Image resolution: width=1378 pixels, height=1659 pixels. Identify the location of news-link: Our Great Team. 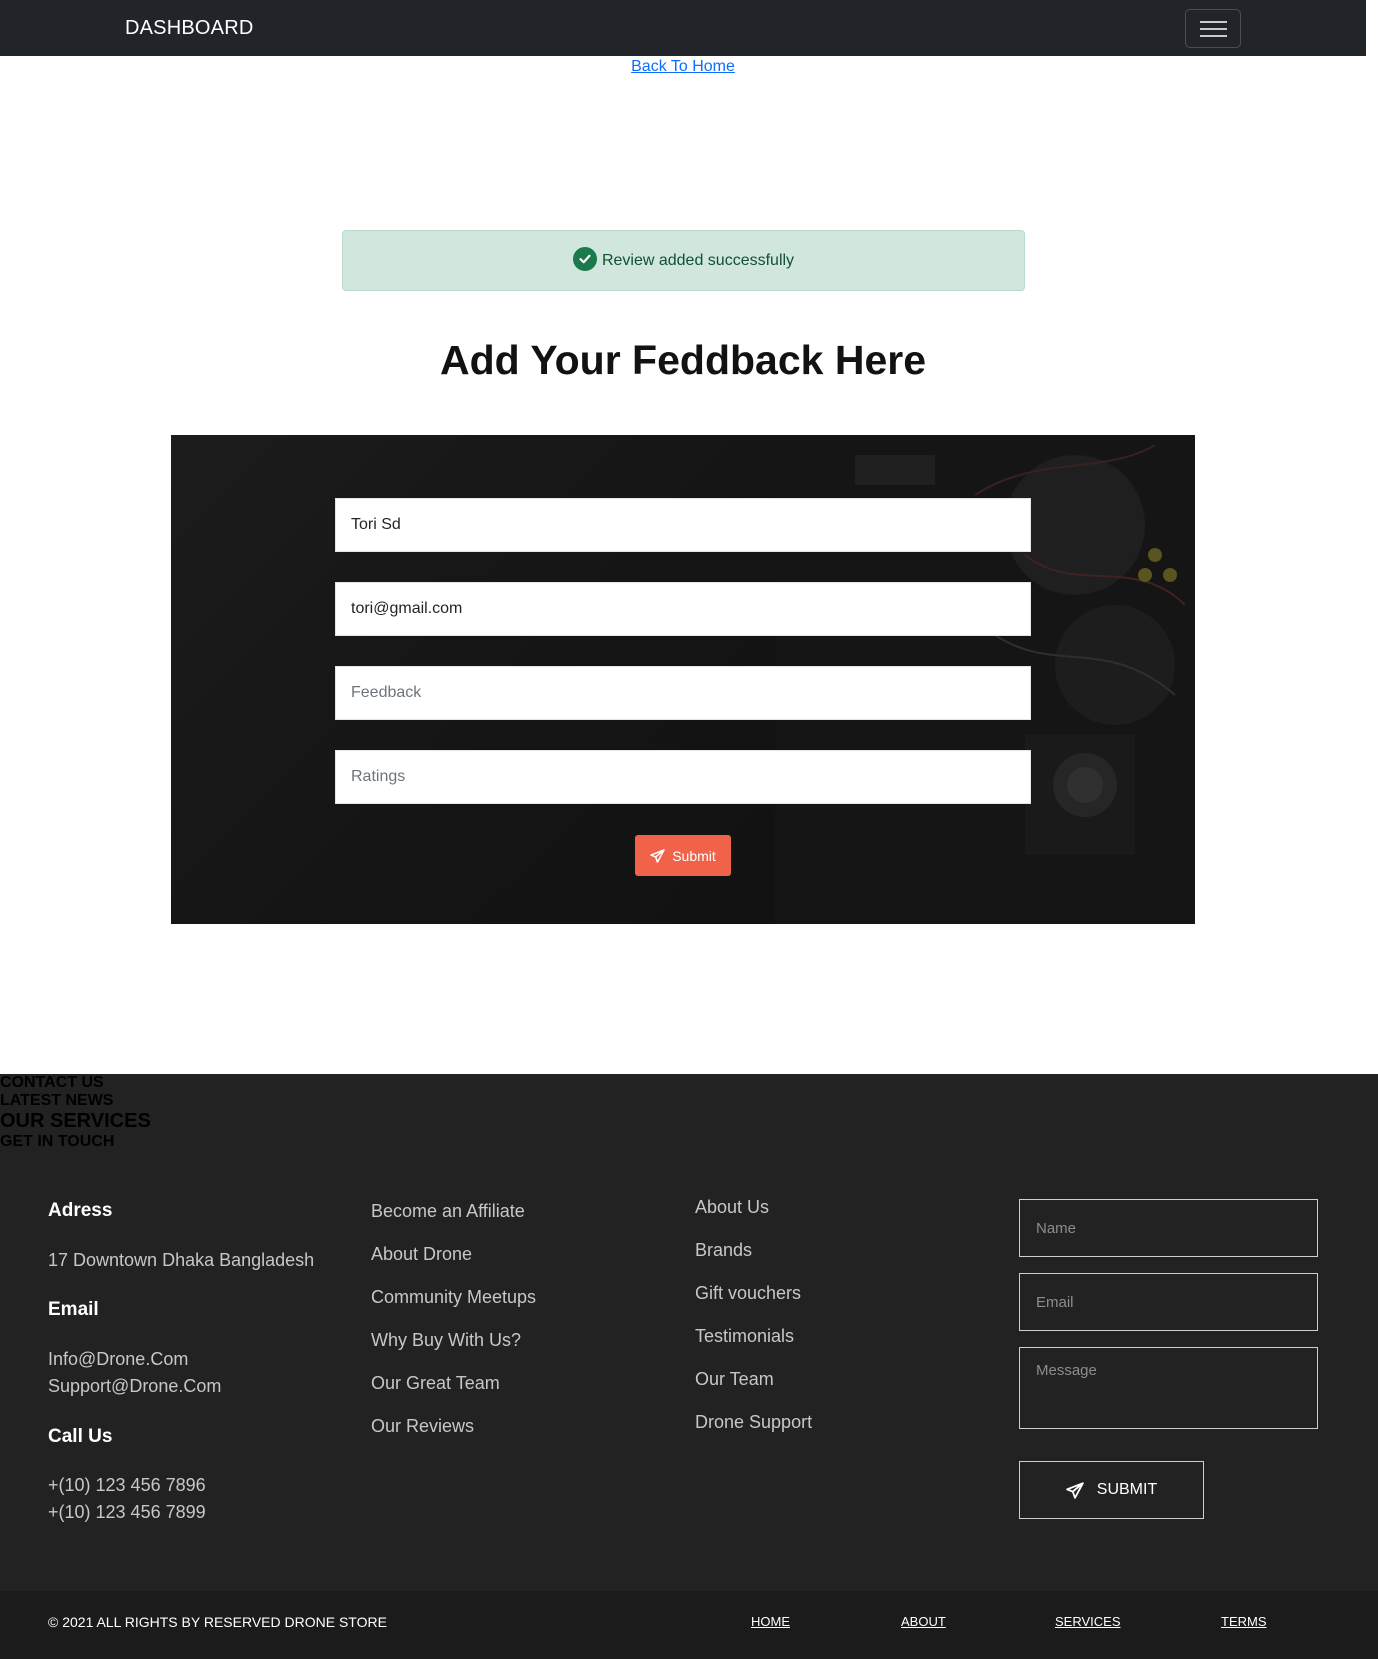
(435, 1383).